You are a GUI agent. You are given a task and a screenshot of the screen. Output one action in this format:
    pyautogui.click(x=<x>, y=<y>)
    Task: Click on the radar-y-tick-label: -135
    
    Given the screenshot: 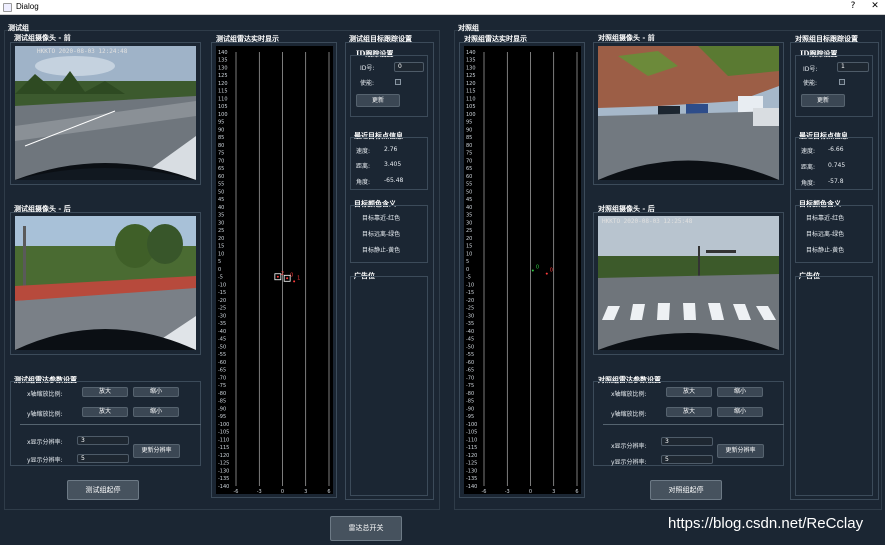 What is the action you would take?
    pyautogui.click(x=471, y=479)
    